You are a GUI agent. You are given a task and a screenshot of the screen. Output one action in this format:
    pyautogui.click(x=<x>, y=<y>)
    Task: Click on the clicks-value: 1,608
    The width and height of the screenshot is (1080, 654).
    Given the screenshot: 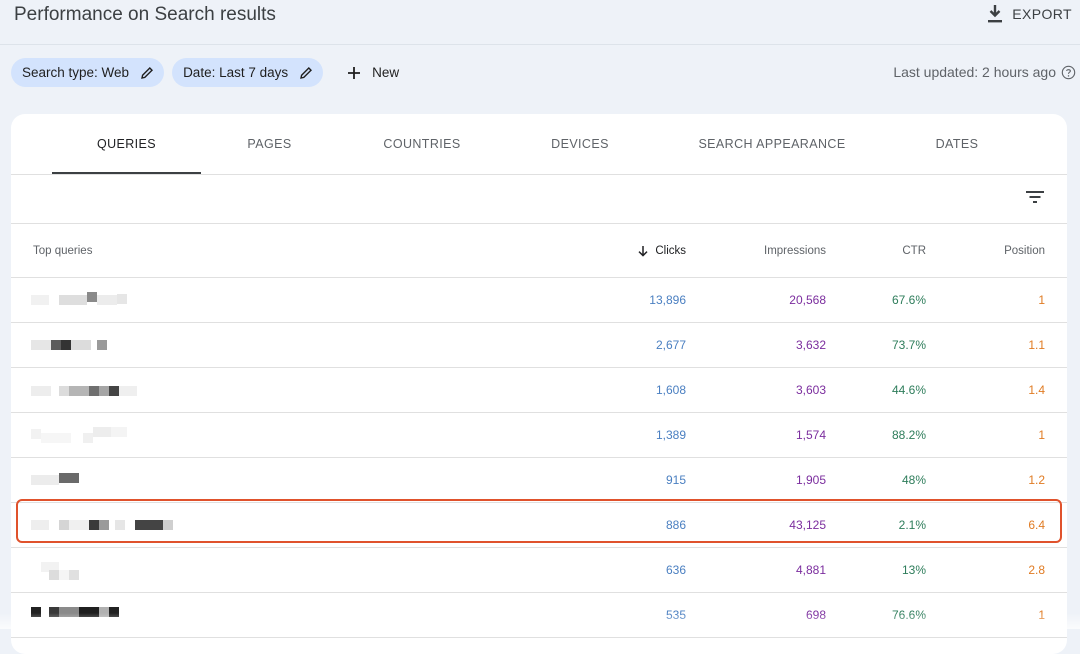 What is the action you would take?
    pyautogui.click(x=670, y=390)
    